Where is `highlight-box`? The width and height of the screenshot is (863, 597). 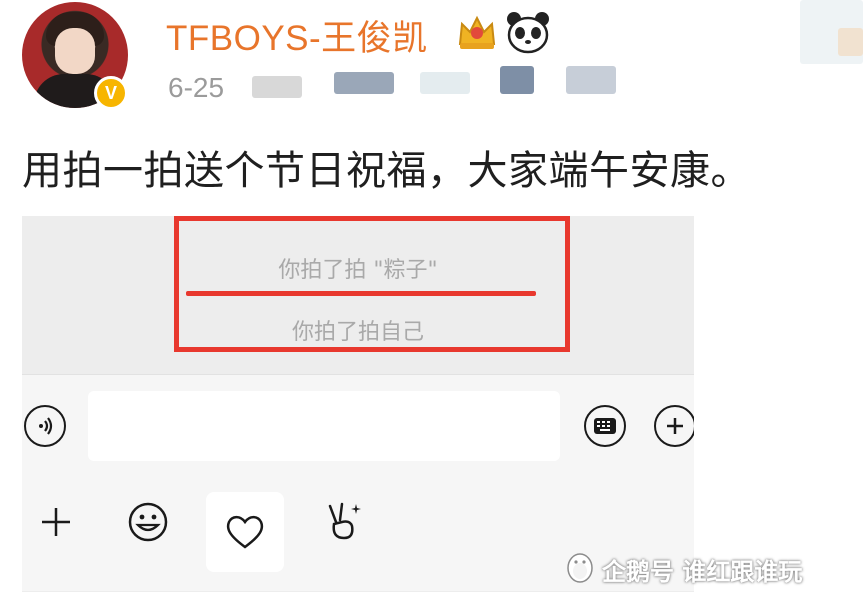 highlight-box is located at coordinates (372, 284).